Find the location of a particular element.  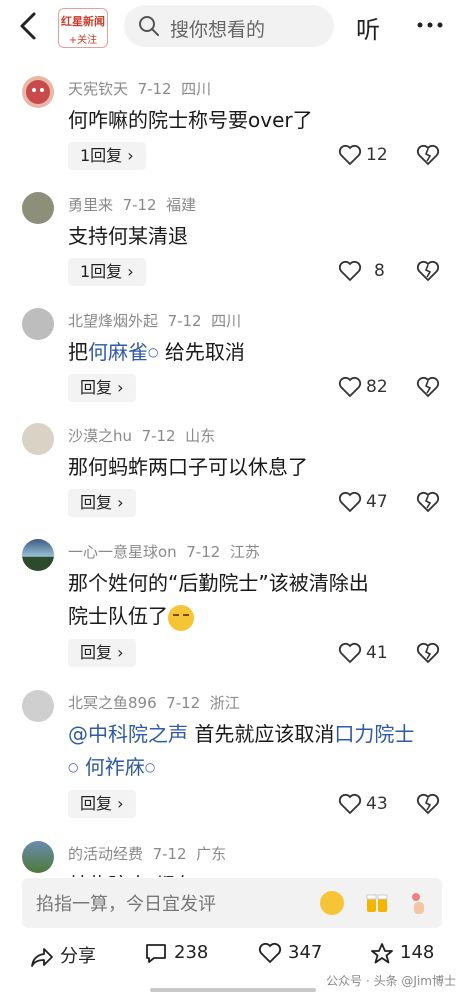

search-box: 搜你想看的 is located at coordinates (229, 26).